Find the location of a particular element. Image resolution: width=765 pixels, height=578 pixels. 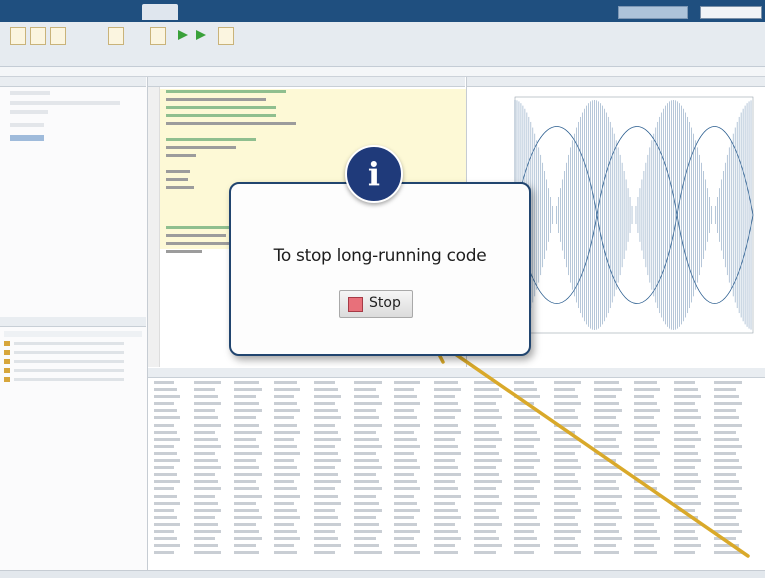

stop-button-label: Stop is located at coordinates (385, 303).